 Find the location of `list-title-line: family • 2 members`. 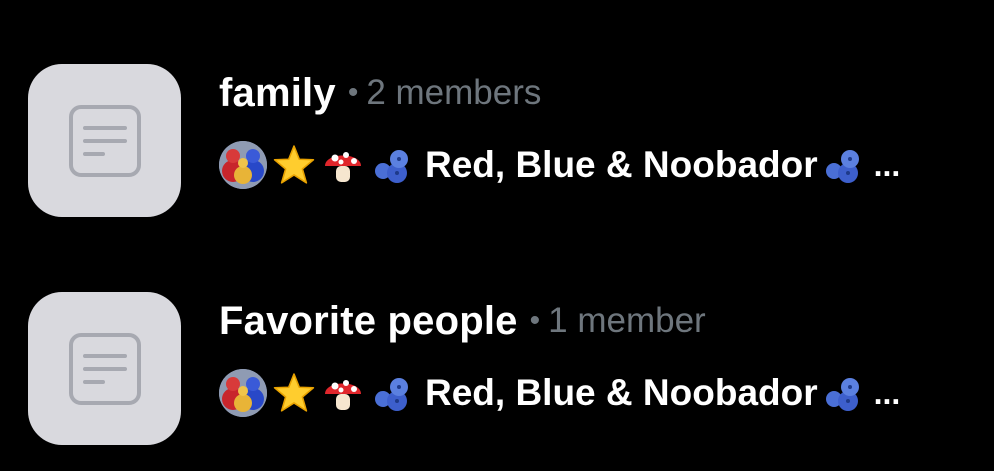

list-title-line: family • 2 members is located at coordinates (380, 93).